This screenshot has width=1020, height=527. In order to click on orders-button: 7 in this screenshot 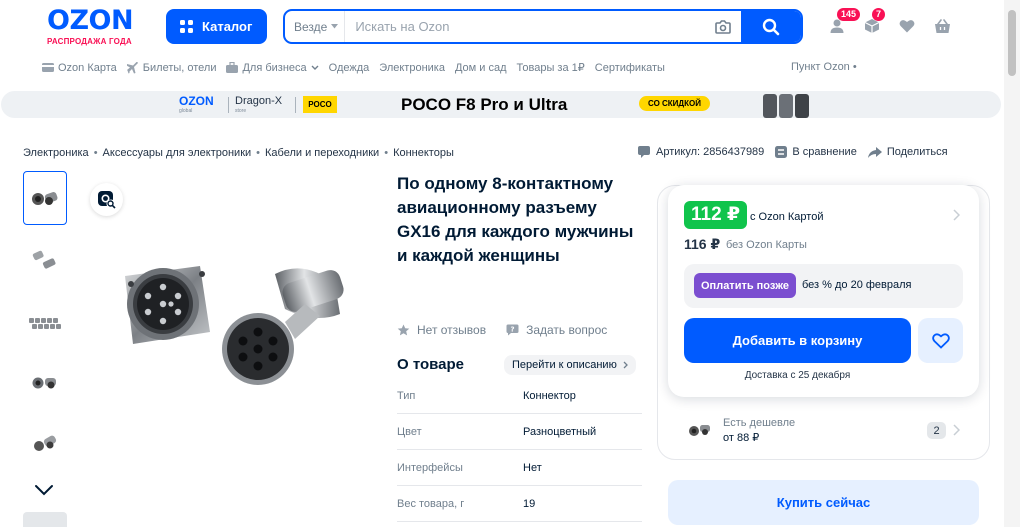, I will do `click(873, 22)`.